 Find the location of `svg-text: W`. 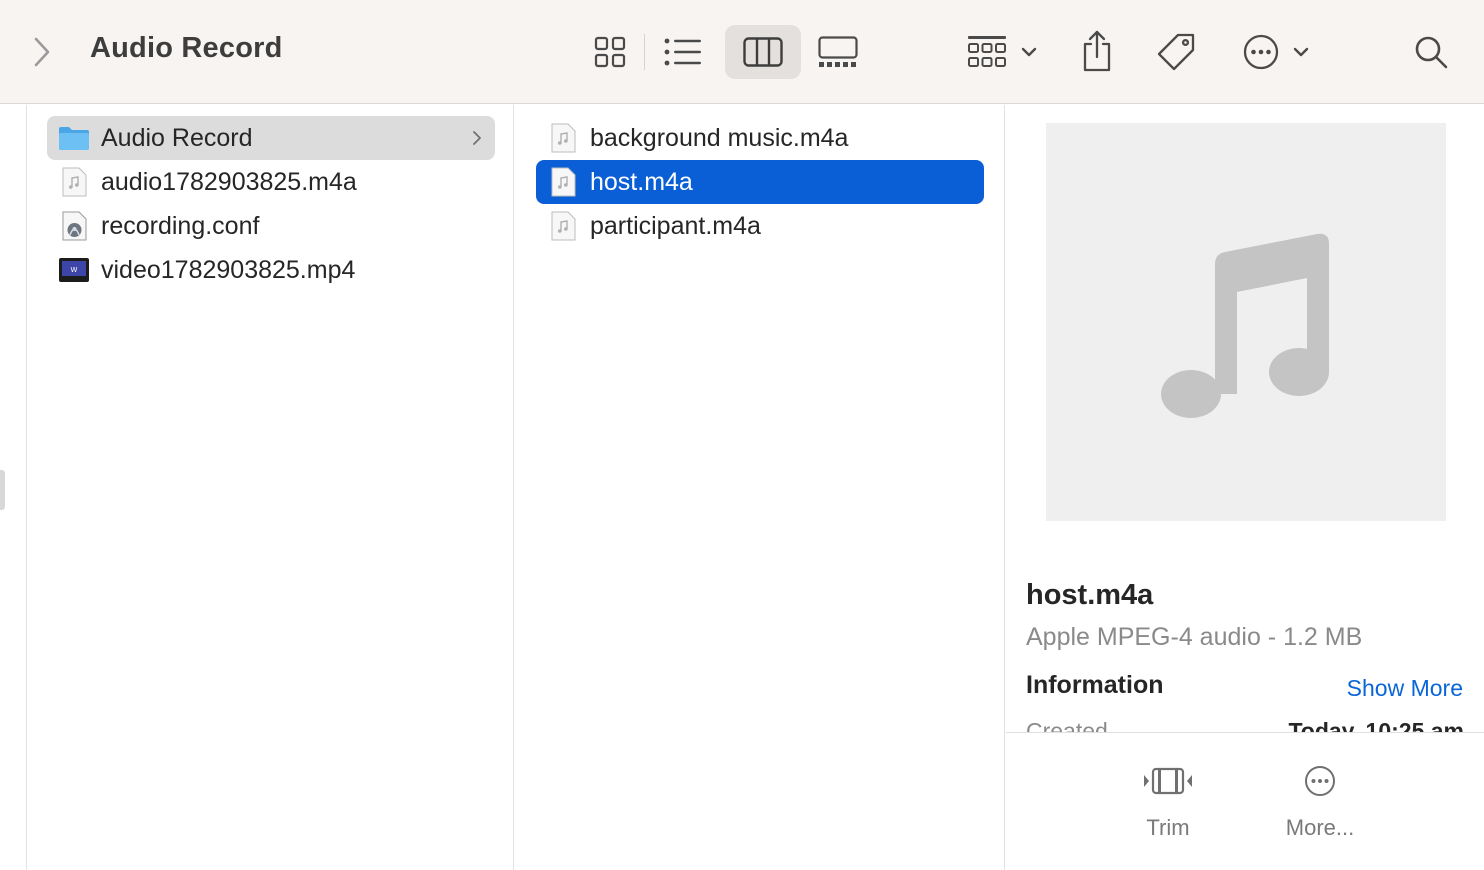

svg-text: W is located at coordinates (74, 270).